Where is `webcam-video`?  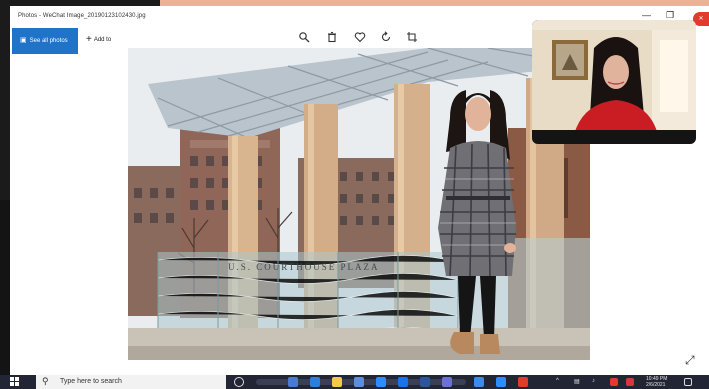 webcam-video is located at coordinates (614, 82).